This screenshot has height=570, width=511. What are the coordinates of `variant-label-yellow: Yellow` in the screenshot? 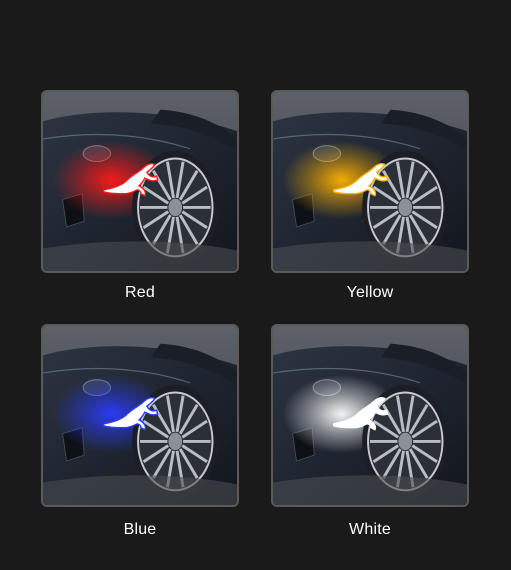 It's located at (370, 292).